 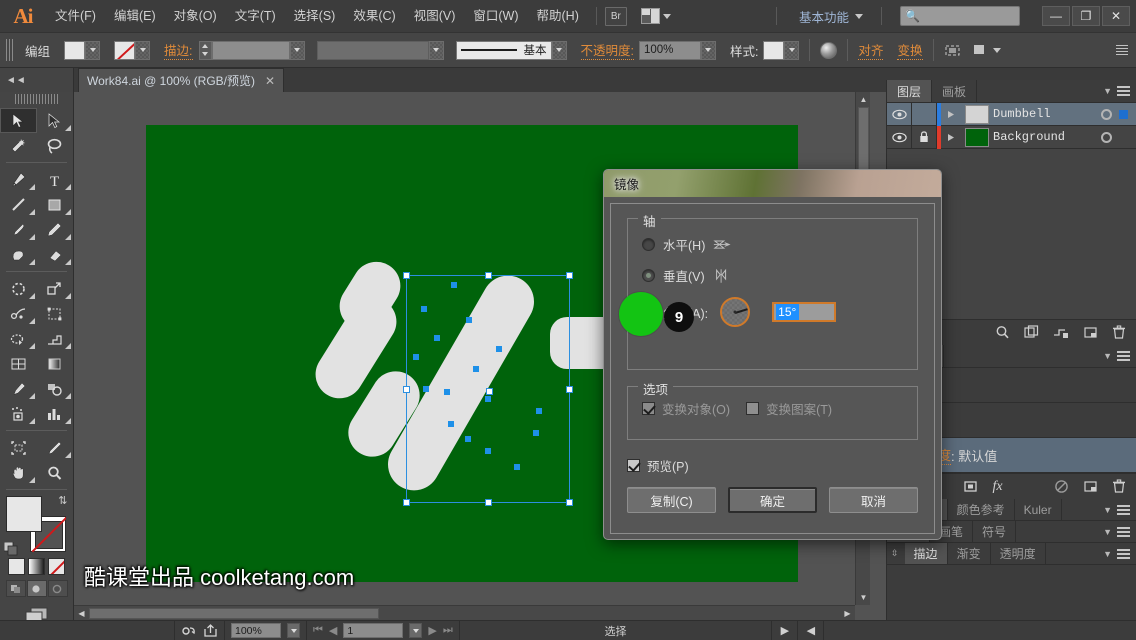 I want to click on selection-handle-ml, so click(x=406, y=389).